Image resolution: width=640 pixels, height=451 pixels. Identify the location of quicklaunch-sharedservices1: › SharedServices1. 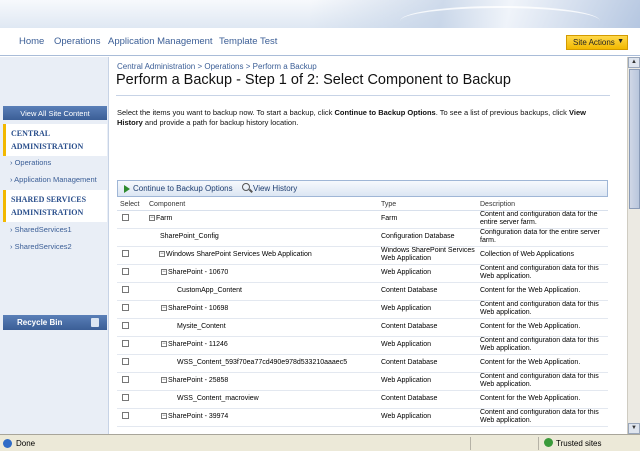
(41, 229).